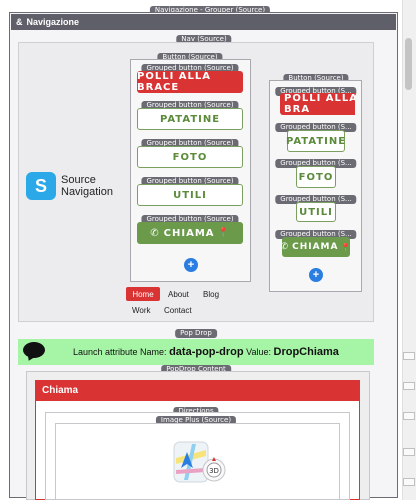 The height and width of the screenshot is (500, 416). Describe the element at coordinates (87, 192) in the screenshot. I see `logo-text-line2: Navigation` at that location.